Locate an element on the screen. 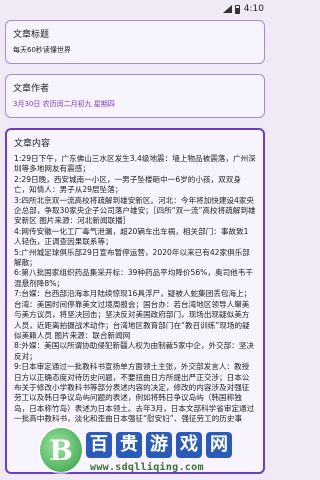  content-item: 8:外媒：美国以所谓协助侵犯新疆人权为由制裁5家中企，外交部：坚决反对； is located at coordinates (134, 351).